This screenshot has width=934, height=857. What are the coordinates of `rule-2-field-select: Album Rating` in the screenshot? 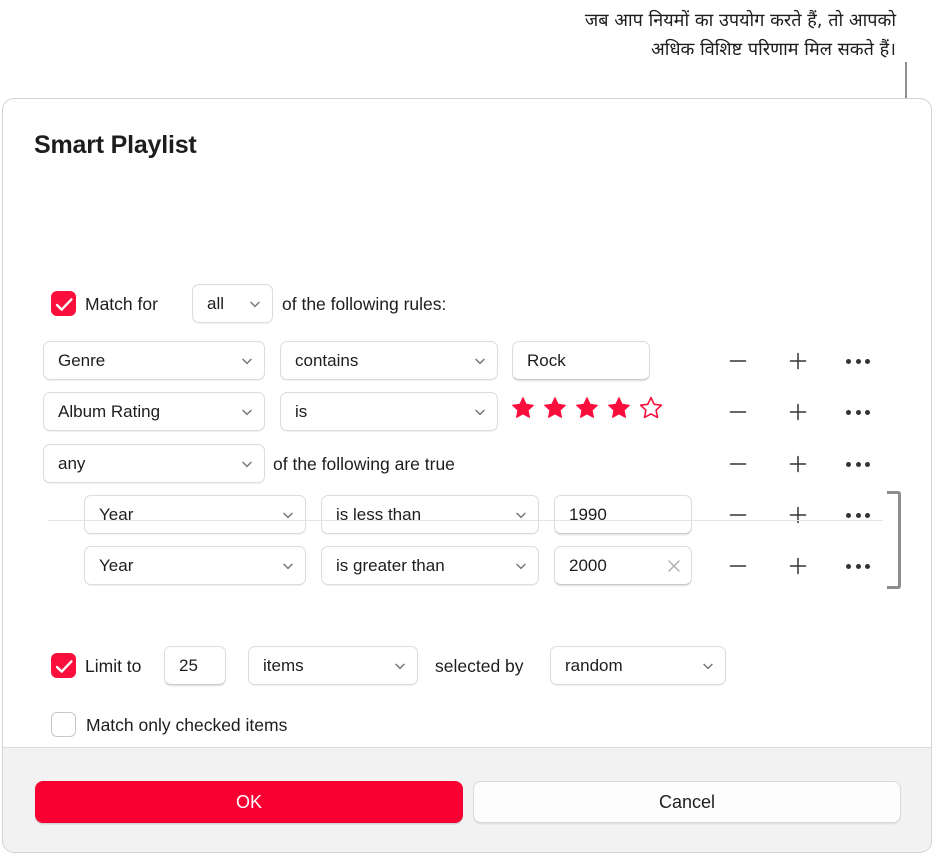 It's located at (154, 411).